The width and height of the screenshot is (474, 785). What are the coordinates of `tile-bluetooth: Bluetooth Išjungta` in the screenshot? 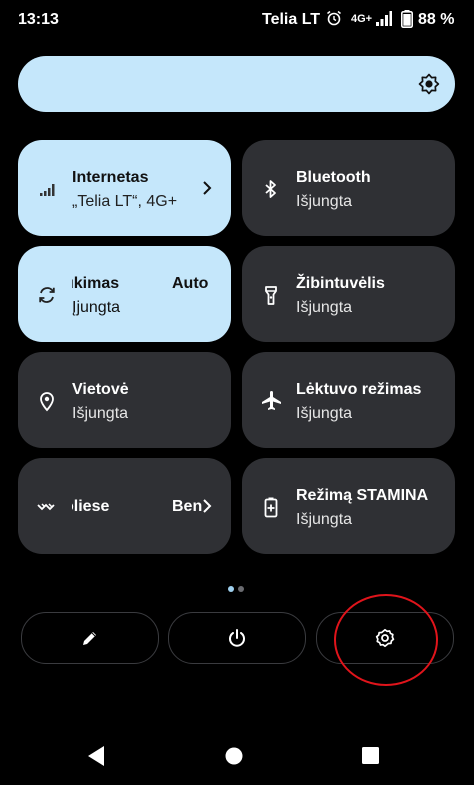 It's located at (348, 188).